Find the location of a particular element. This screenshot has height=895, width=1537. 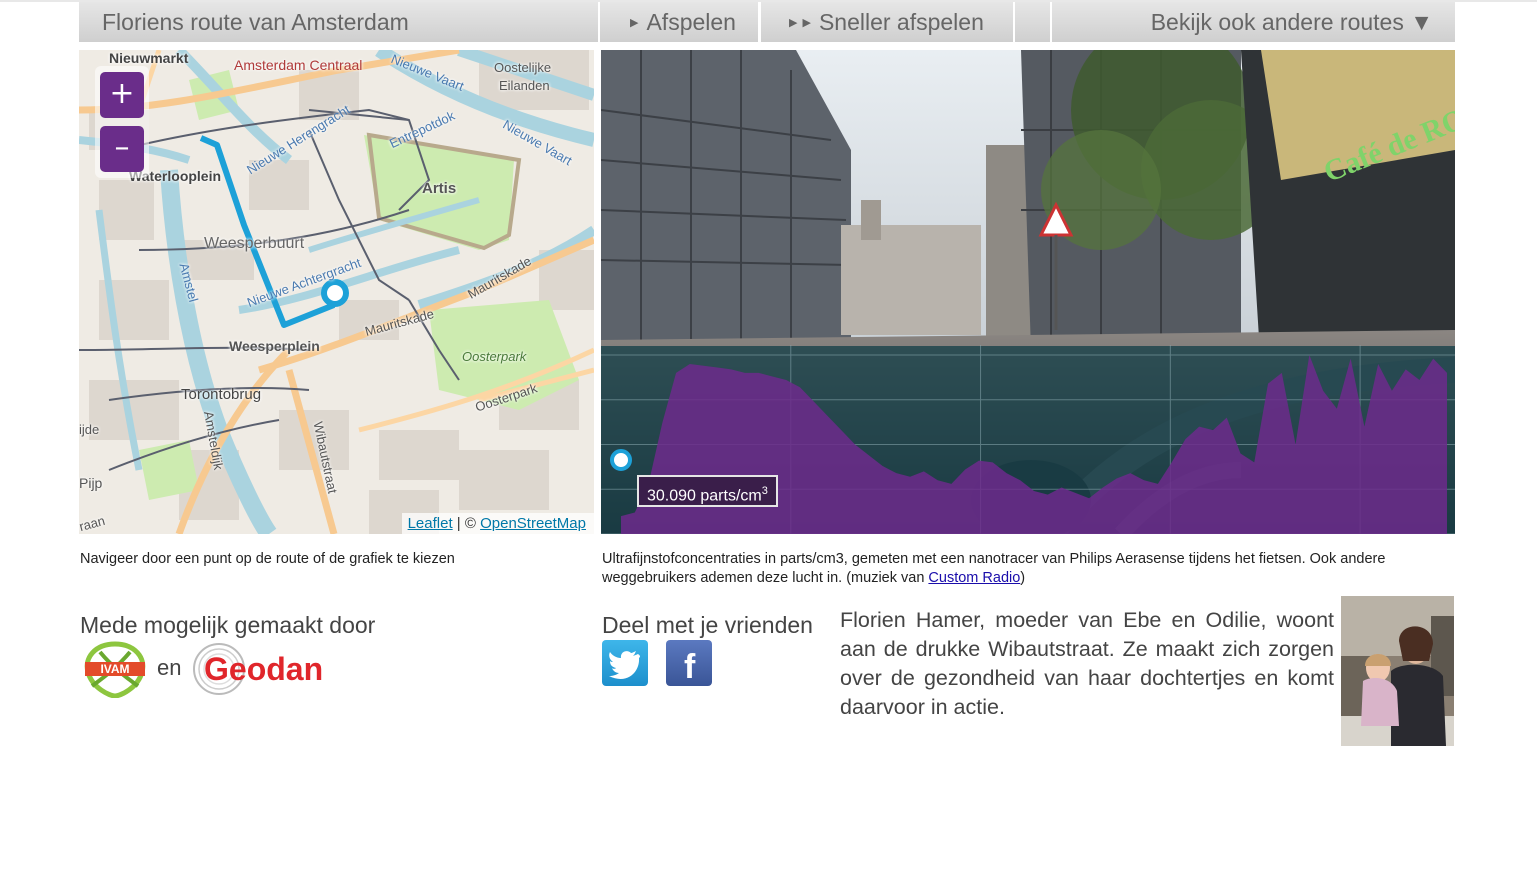

svg-text: f is located at coordinates (690, 667).